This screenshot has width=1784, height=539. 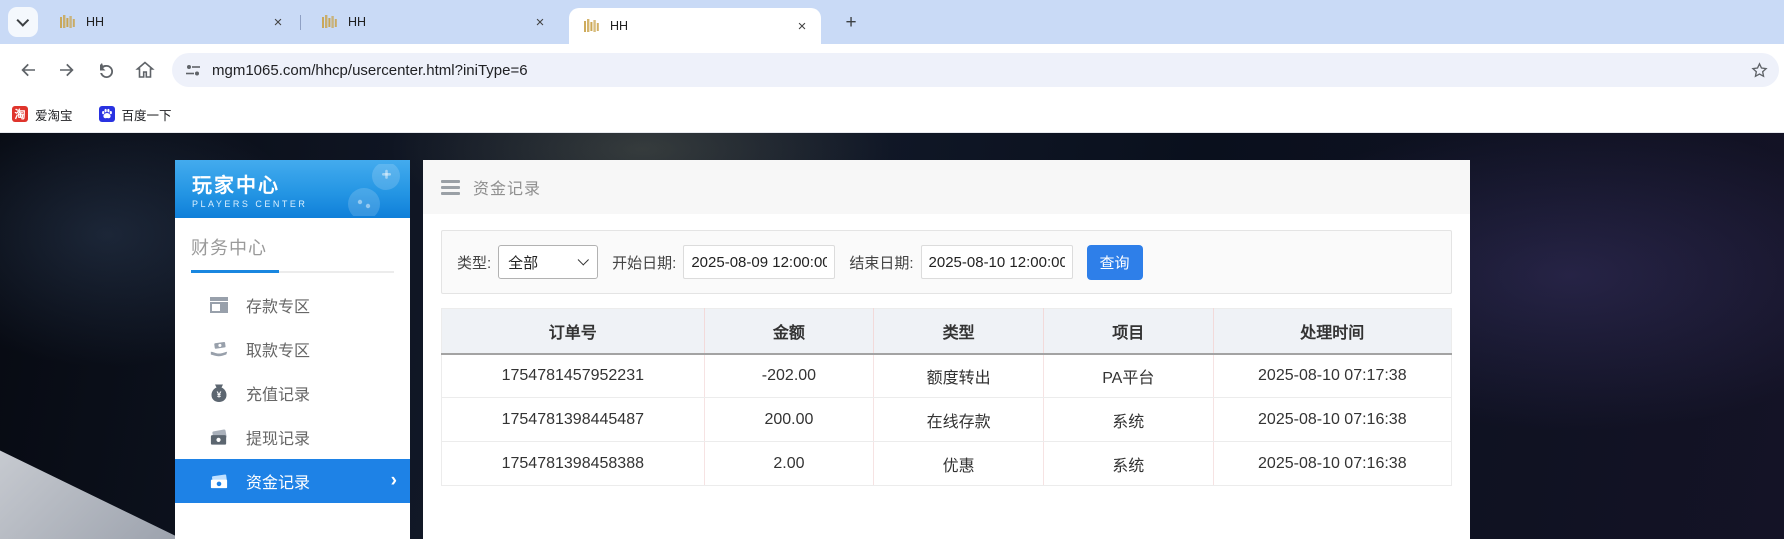 What do you see at coordinates (219, 437) in the screenshot?
I see `wallet-cards-icon` at bounding box center [219, 437].